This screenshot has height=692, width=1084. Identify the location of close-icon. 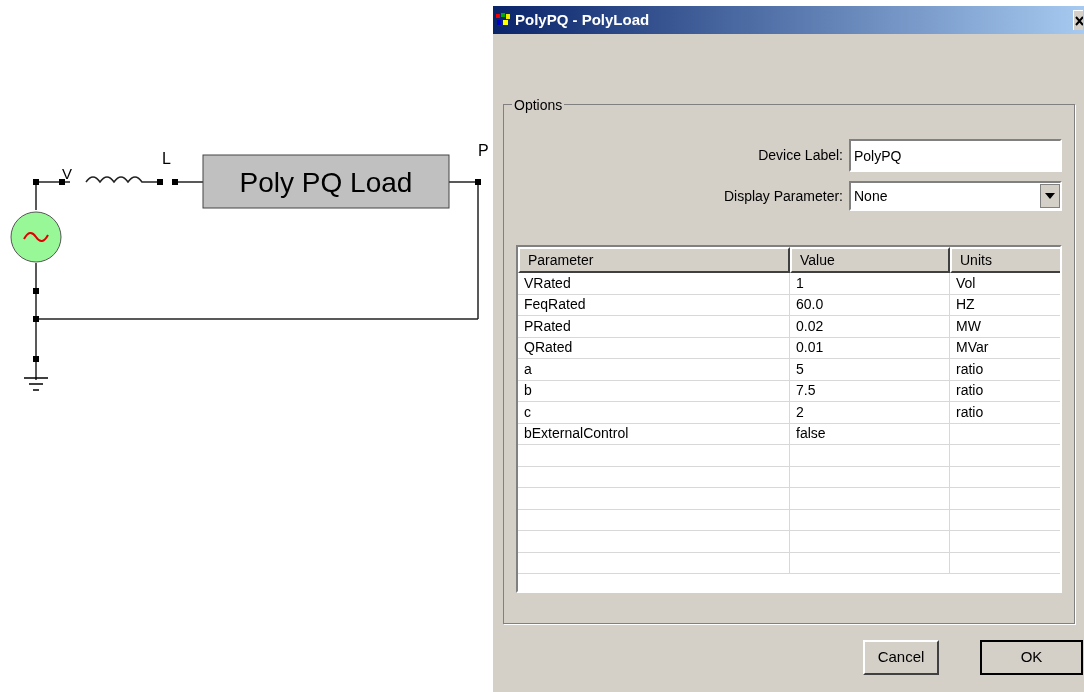
(1079, 20).